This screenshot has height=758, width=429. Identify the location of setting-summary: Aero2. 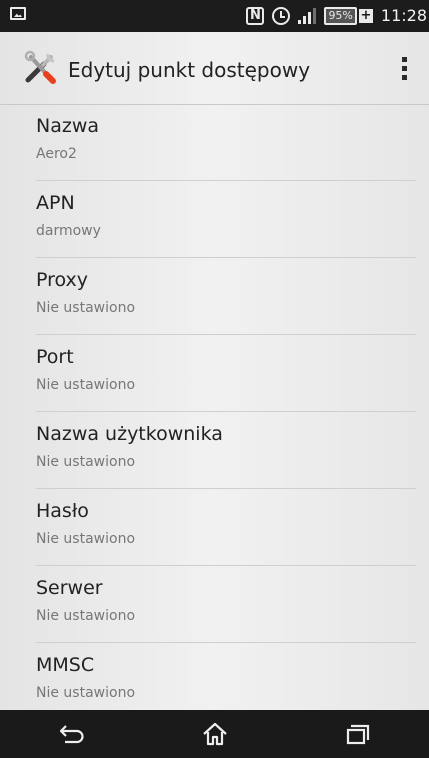
(56, 154).